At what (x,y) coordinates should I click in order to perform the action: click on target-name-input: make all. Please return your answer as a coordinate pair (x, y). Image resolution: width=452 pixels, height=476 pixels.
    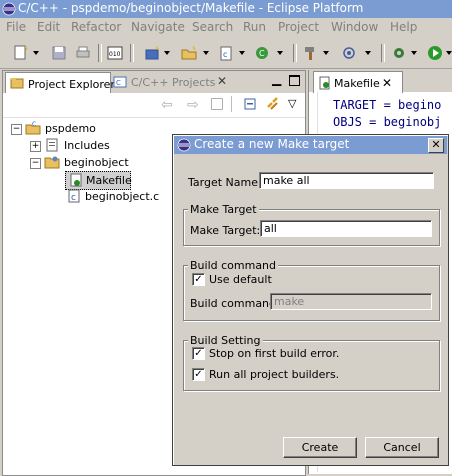
    Looking at the image, I should click on (346, 180).